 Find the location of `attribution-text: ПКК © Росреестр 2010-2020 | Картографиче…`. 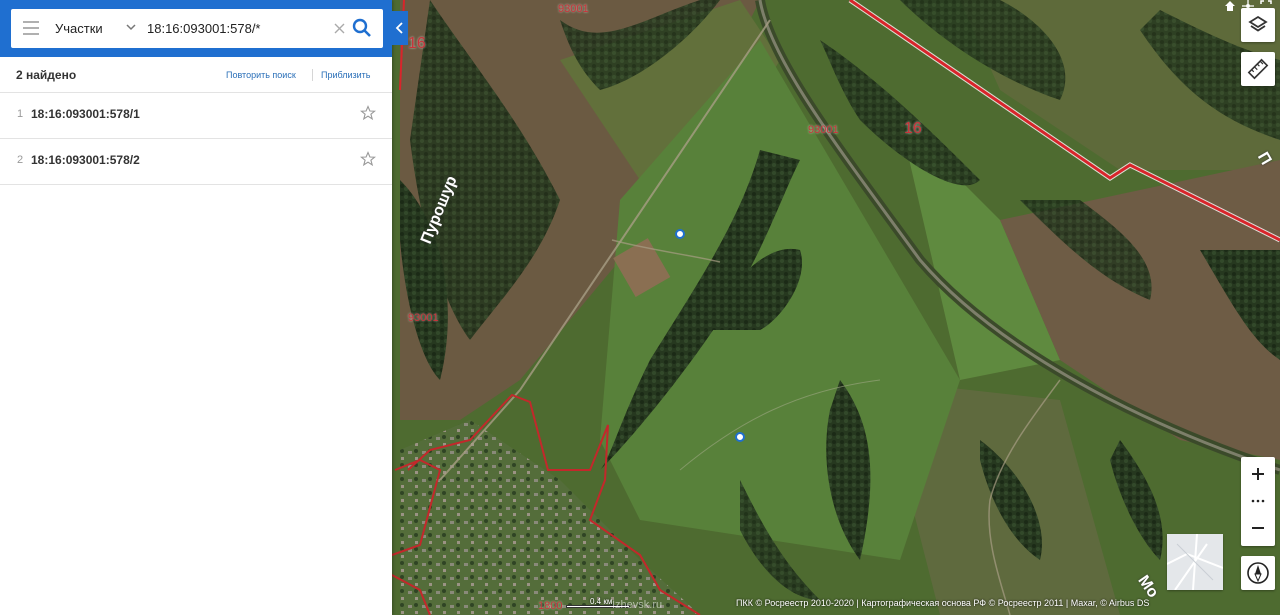

attribution-text: ПКК © Росреестр 2010-2020 | Картографиче… is located at coordinates (943, 603).